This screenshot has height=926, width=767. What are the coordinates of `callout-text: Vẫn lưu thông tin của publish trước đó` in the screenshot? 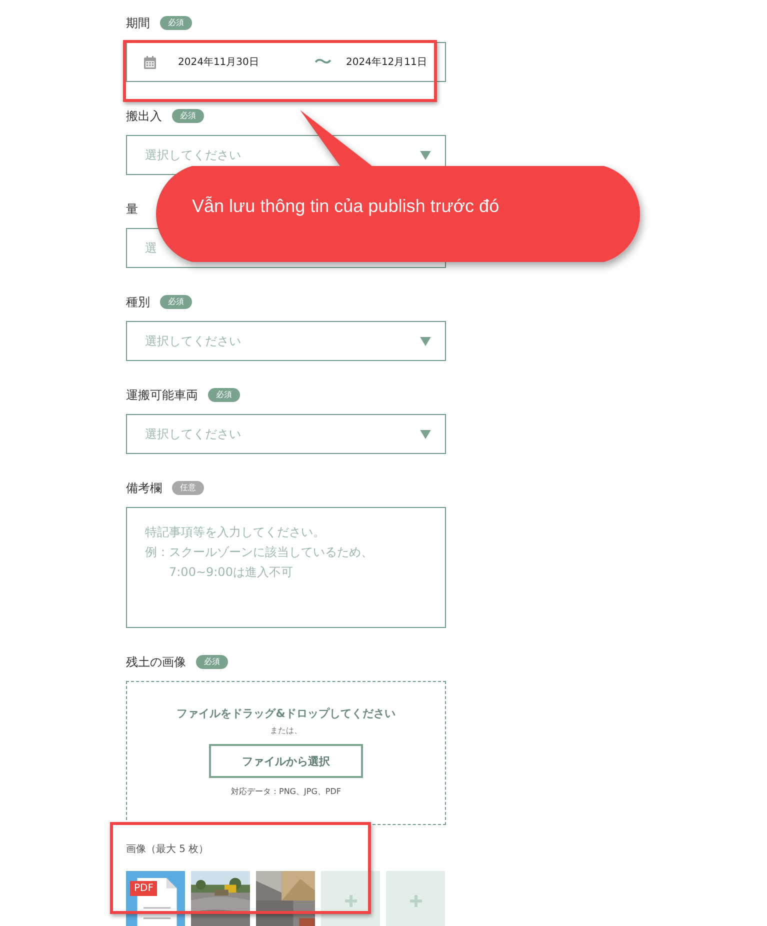 It's located at (346, 206).